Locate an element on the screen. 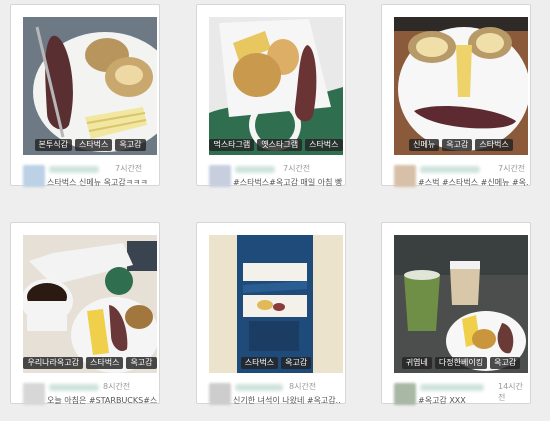 The width and height of the screenshot is (550, 421). tag-list: 본투식감 스타벅스 옥고감 is located at coordinates (90, 145).